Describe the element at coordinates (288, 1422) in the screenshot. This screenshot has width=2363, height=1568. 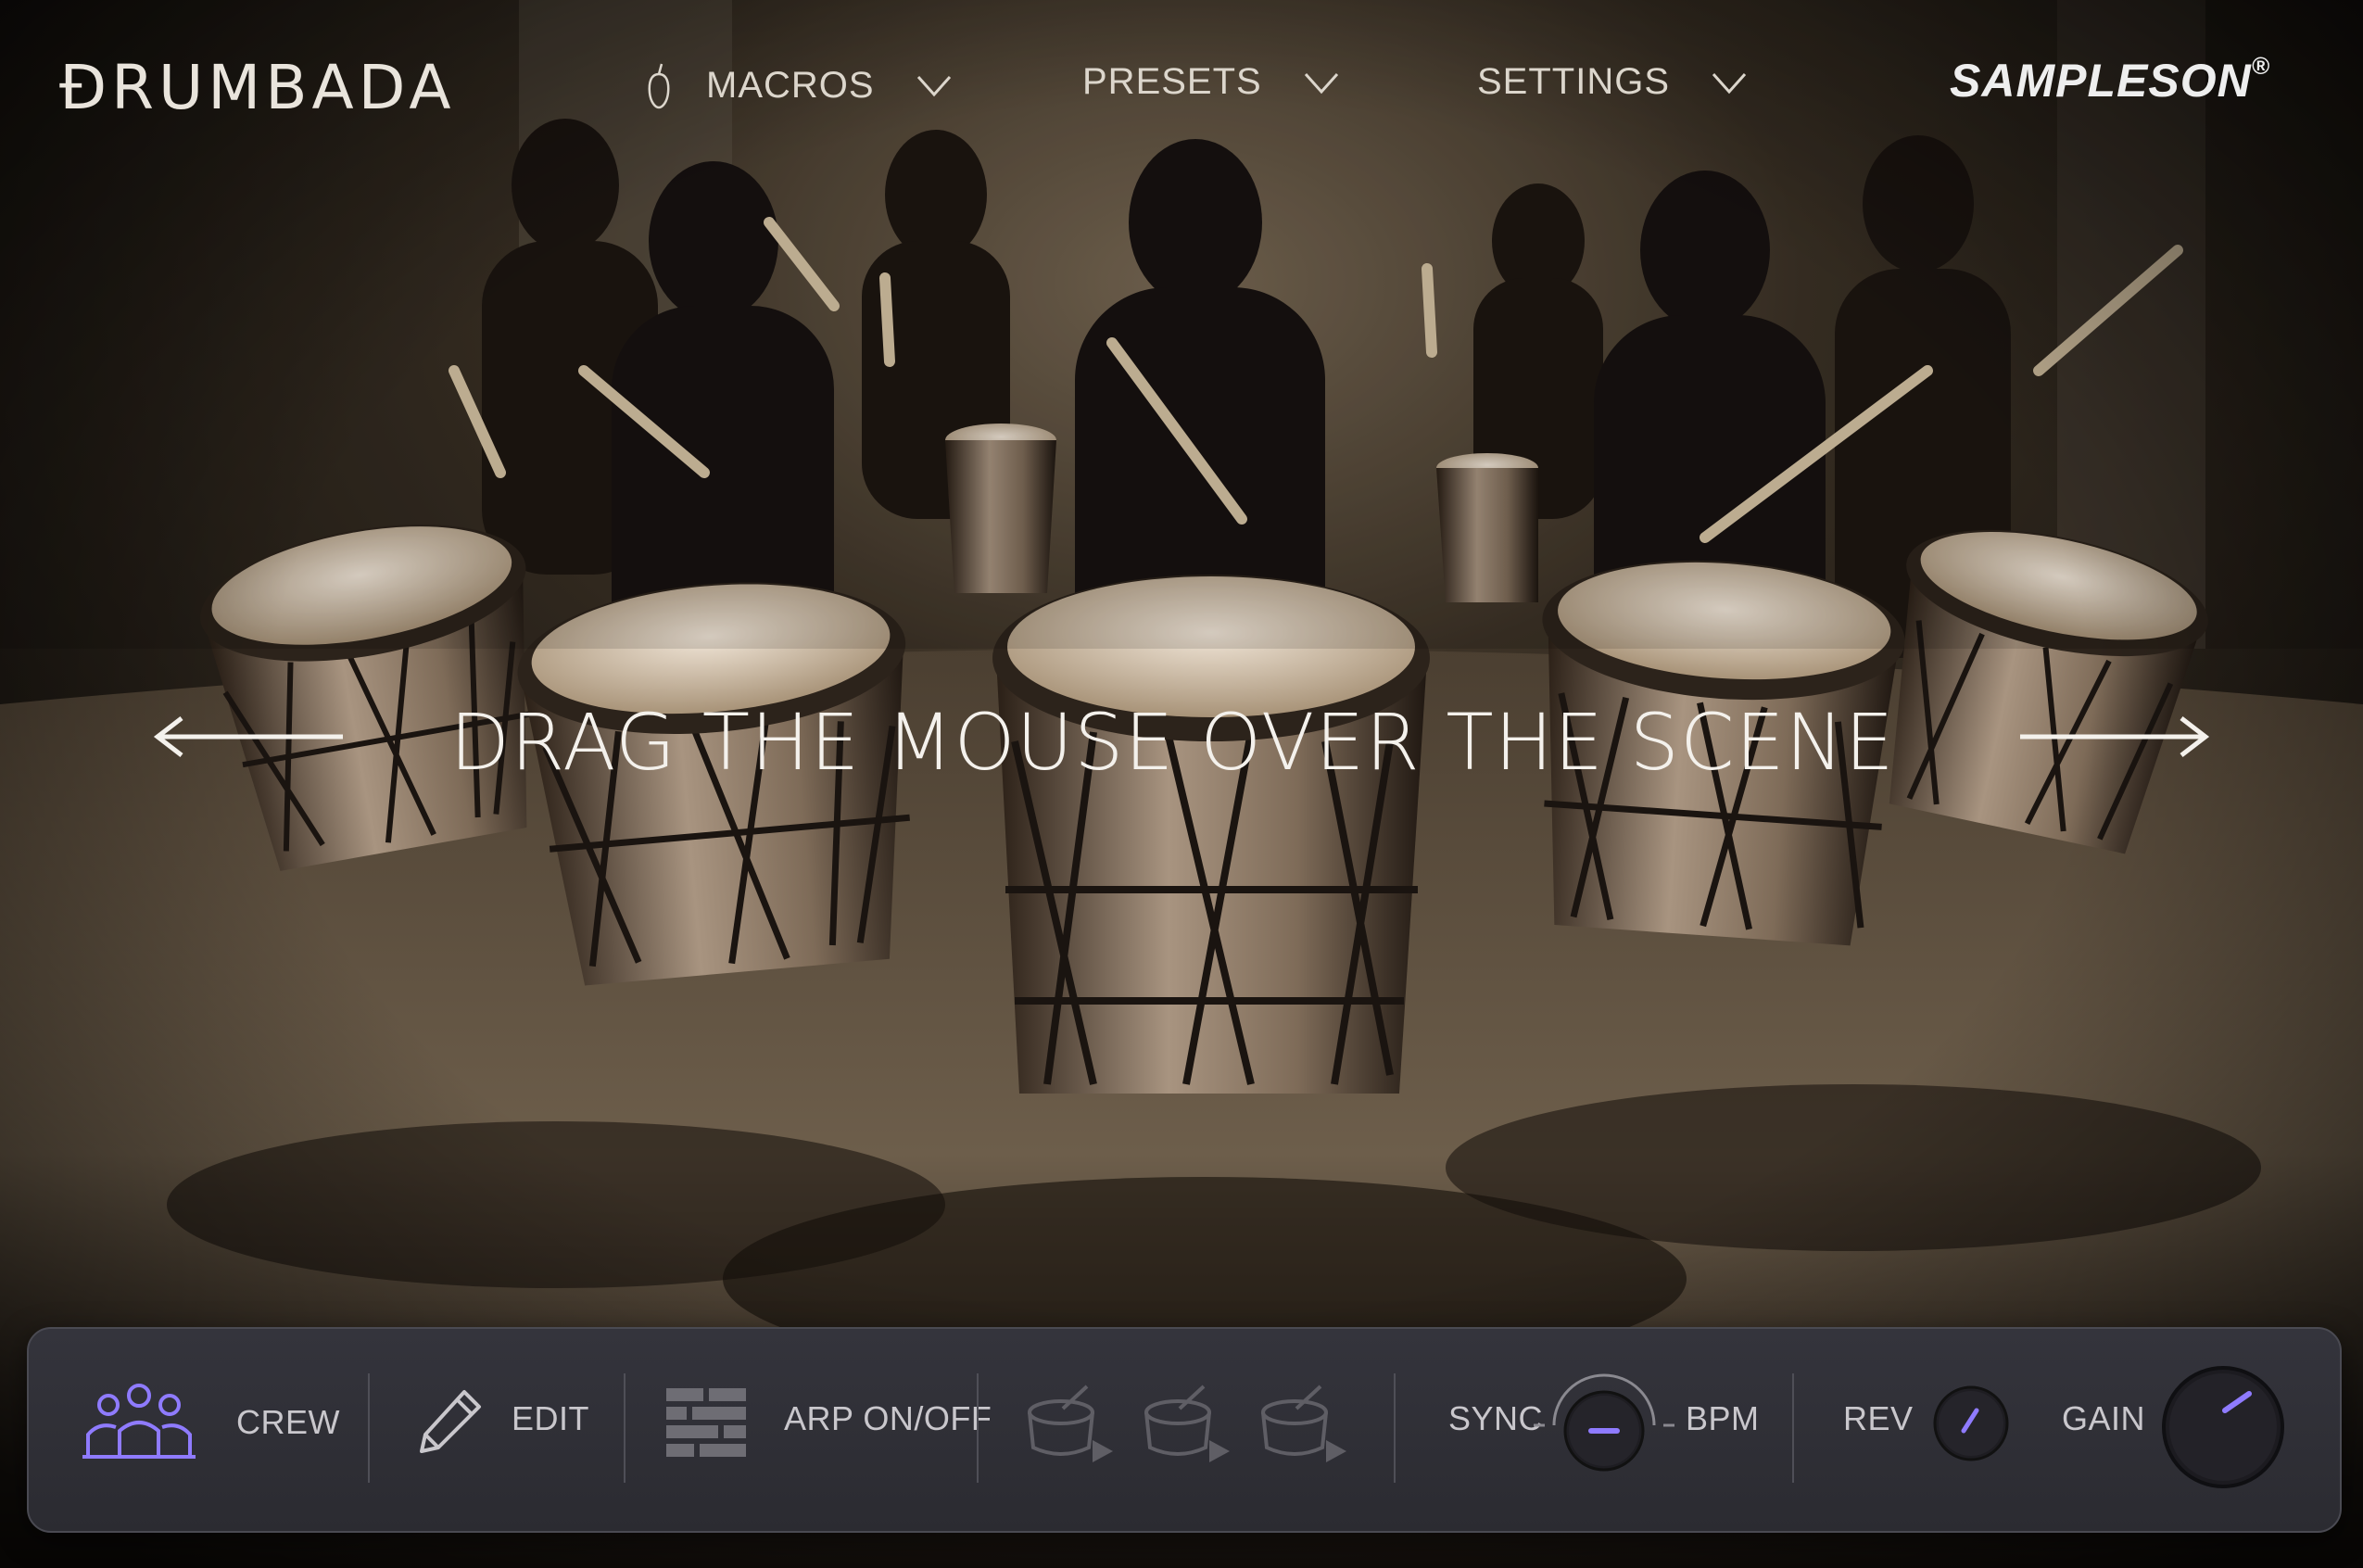
I see `crew-label: CREW` at that location.